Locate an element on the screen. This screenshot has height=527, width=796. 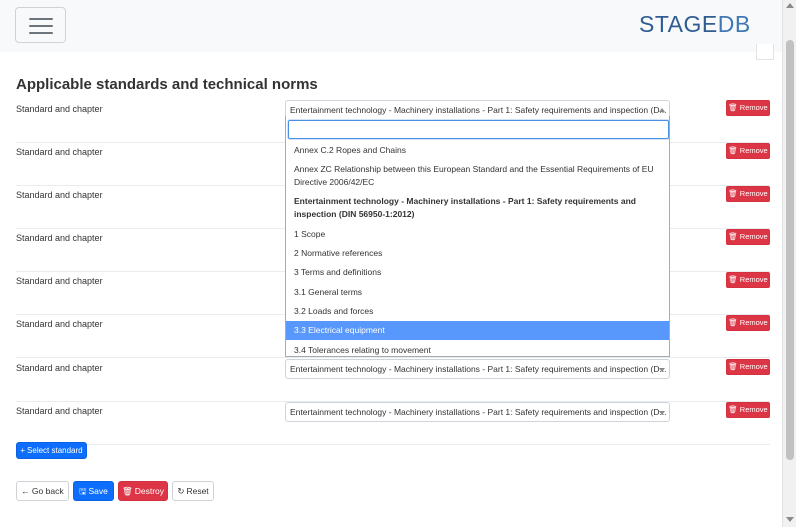
save-button: 🖫 Save is located at coordinates (93, 491).